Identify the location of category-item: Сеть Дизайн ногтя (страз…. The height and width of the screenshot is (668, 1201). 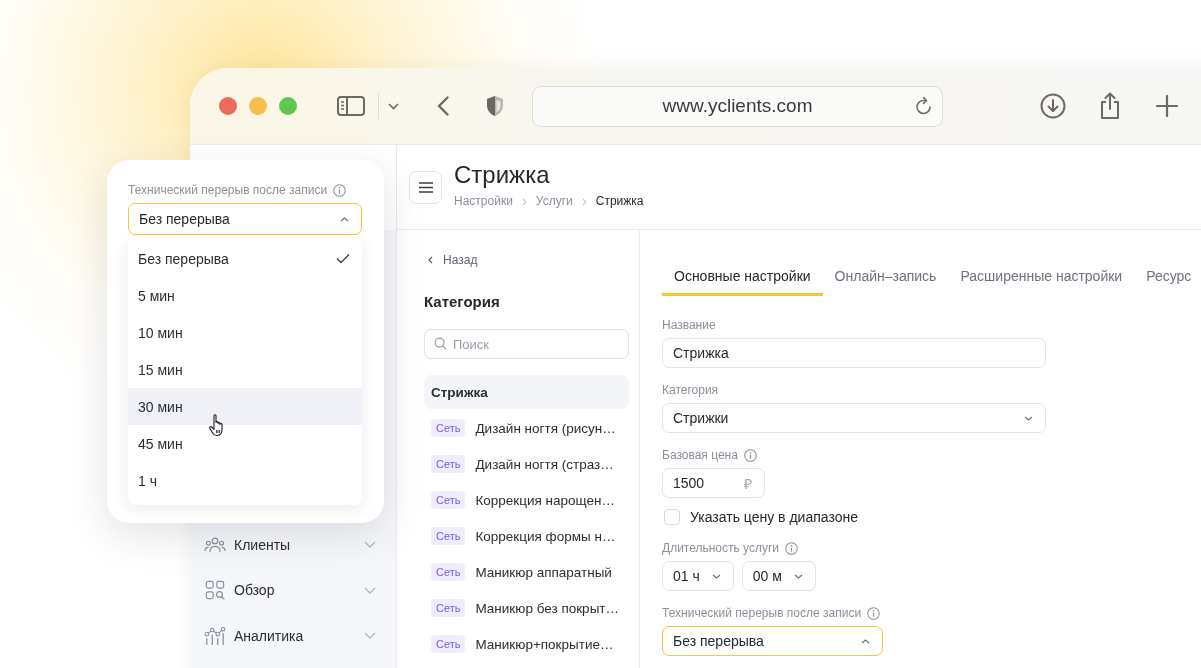
(526, 464).